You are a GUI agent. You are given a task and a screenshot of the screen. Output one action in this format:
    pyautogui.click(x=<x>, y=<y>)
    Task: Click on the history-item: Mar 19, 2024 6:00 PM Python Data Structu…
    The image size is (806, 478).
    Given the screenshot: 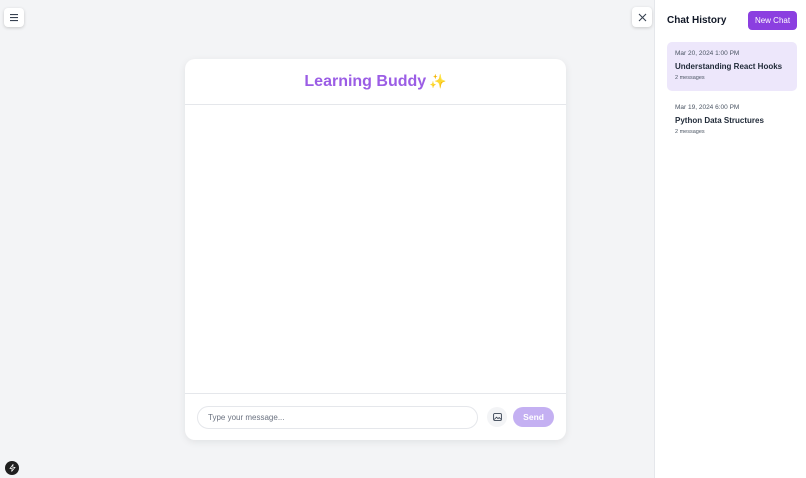 What is the action you would take?
    pyautogui.click(x=732, y=120)
    